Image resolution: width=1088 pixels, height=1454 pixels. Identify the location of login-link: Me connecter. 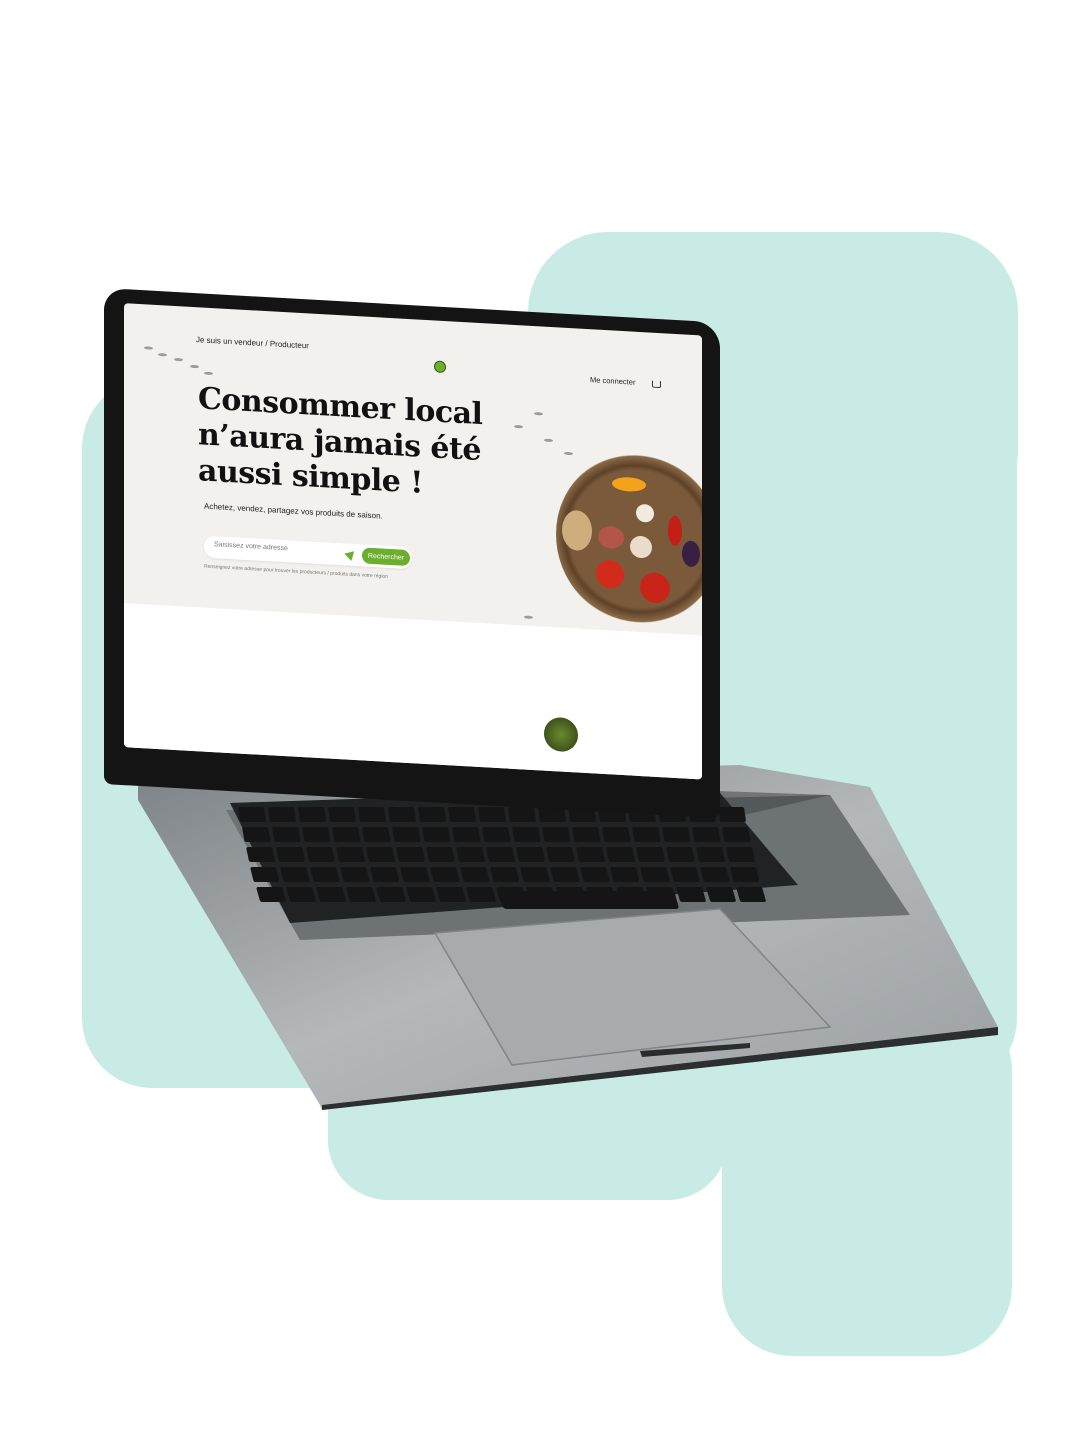
(612, 381).